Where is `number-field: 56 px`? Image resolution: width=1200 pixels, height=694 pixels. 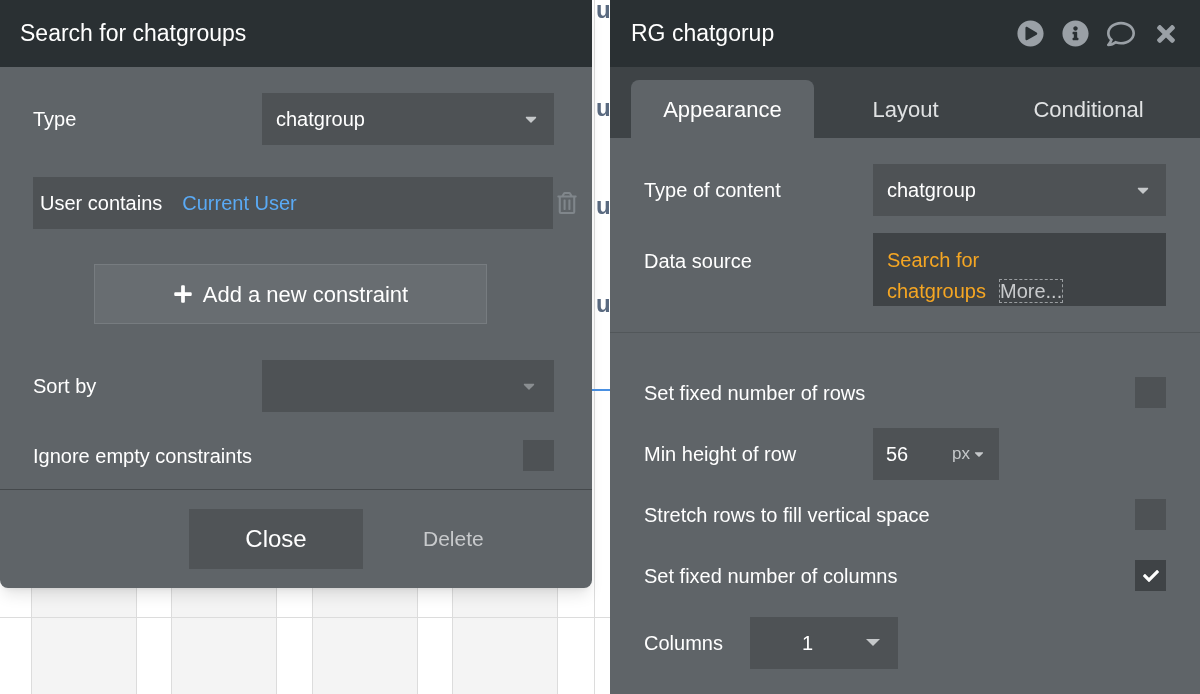
number-field: 56 px is located at coordinates (936, 453).